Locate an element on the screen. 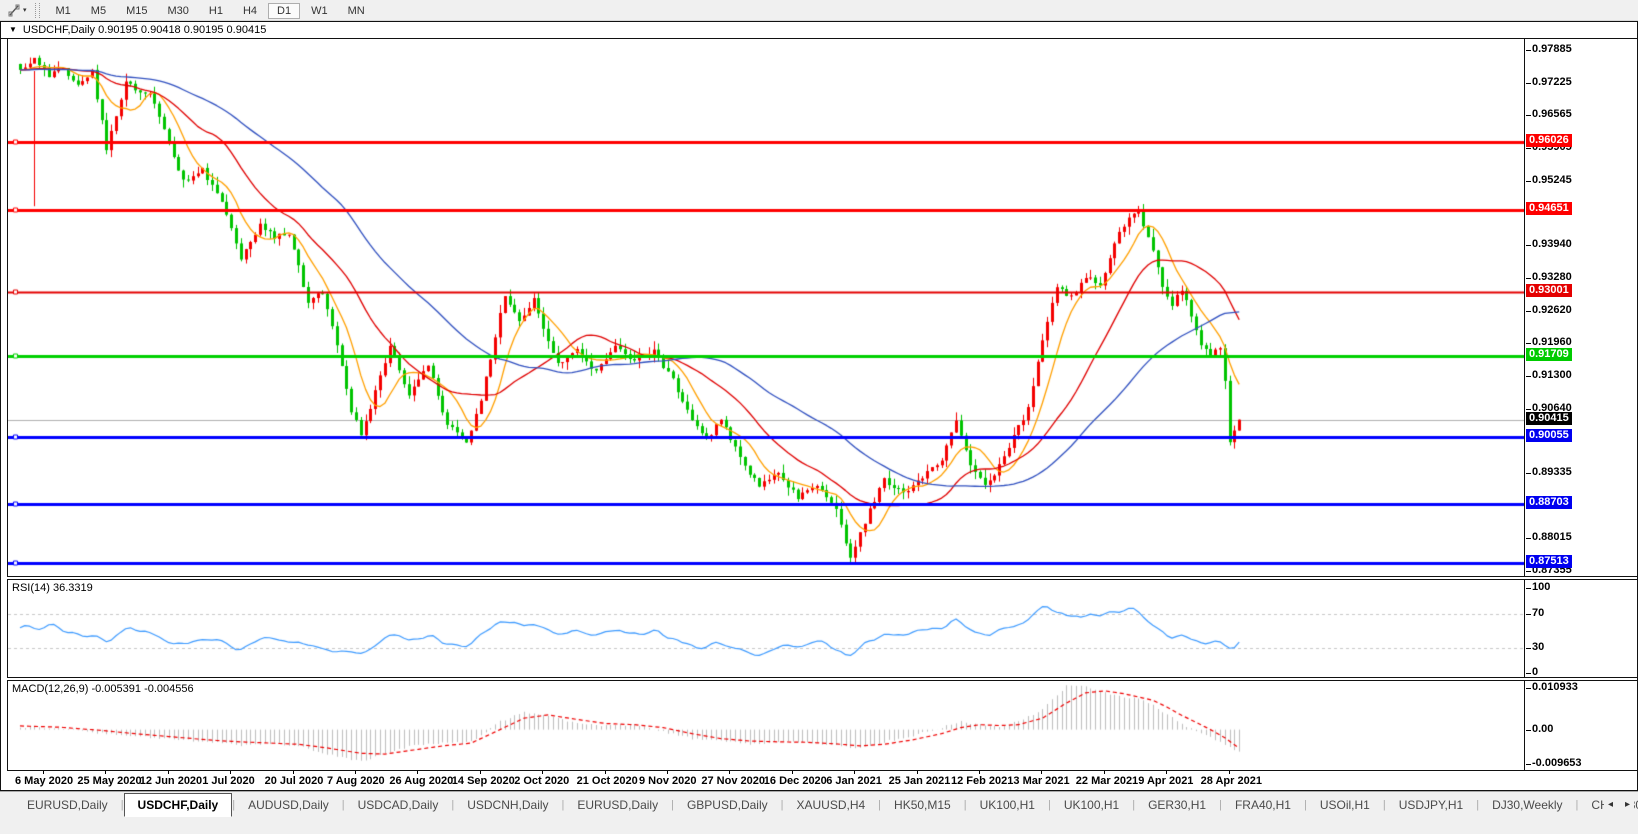 This screenshot has width=1638, height=834. price-flag-label: 0.96026 is located at coordinates (1549, 141).